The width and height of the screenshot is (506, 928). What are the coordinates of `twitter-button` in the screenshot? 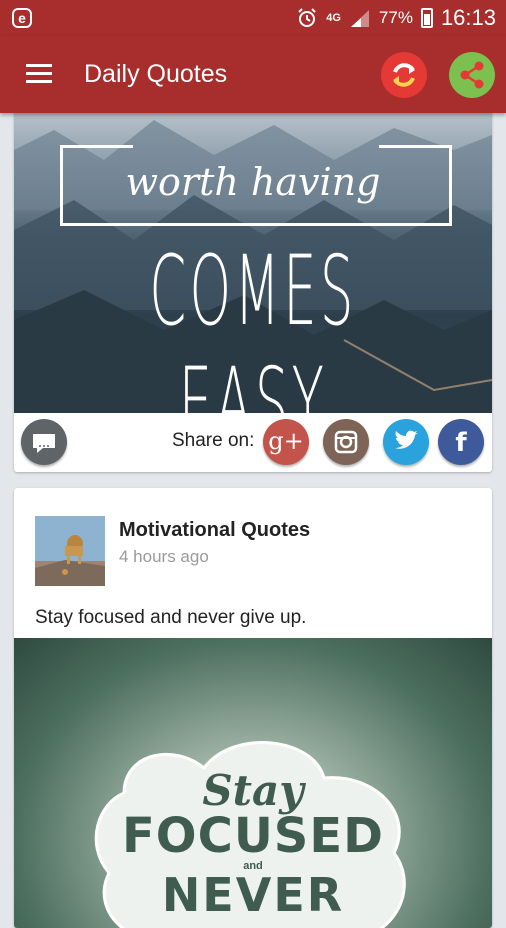 It's located at (406, 442).